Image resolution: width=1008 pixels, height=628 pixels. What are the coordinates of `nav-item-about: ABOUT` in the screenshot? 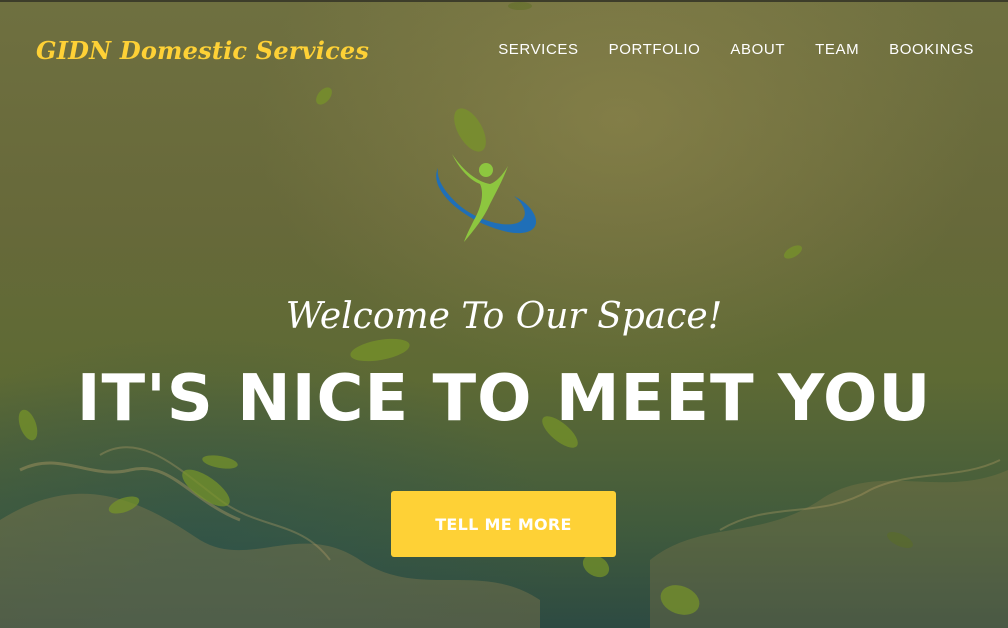 It's located at (757, 49).